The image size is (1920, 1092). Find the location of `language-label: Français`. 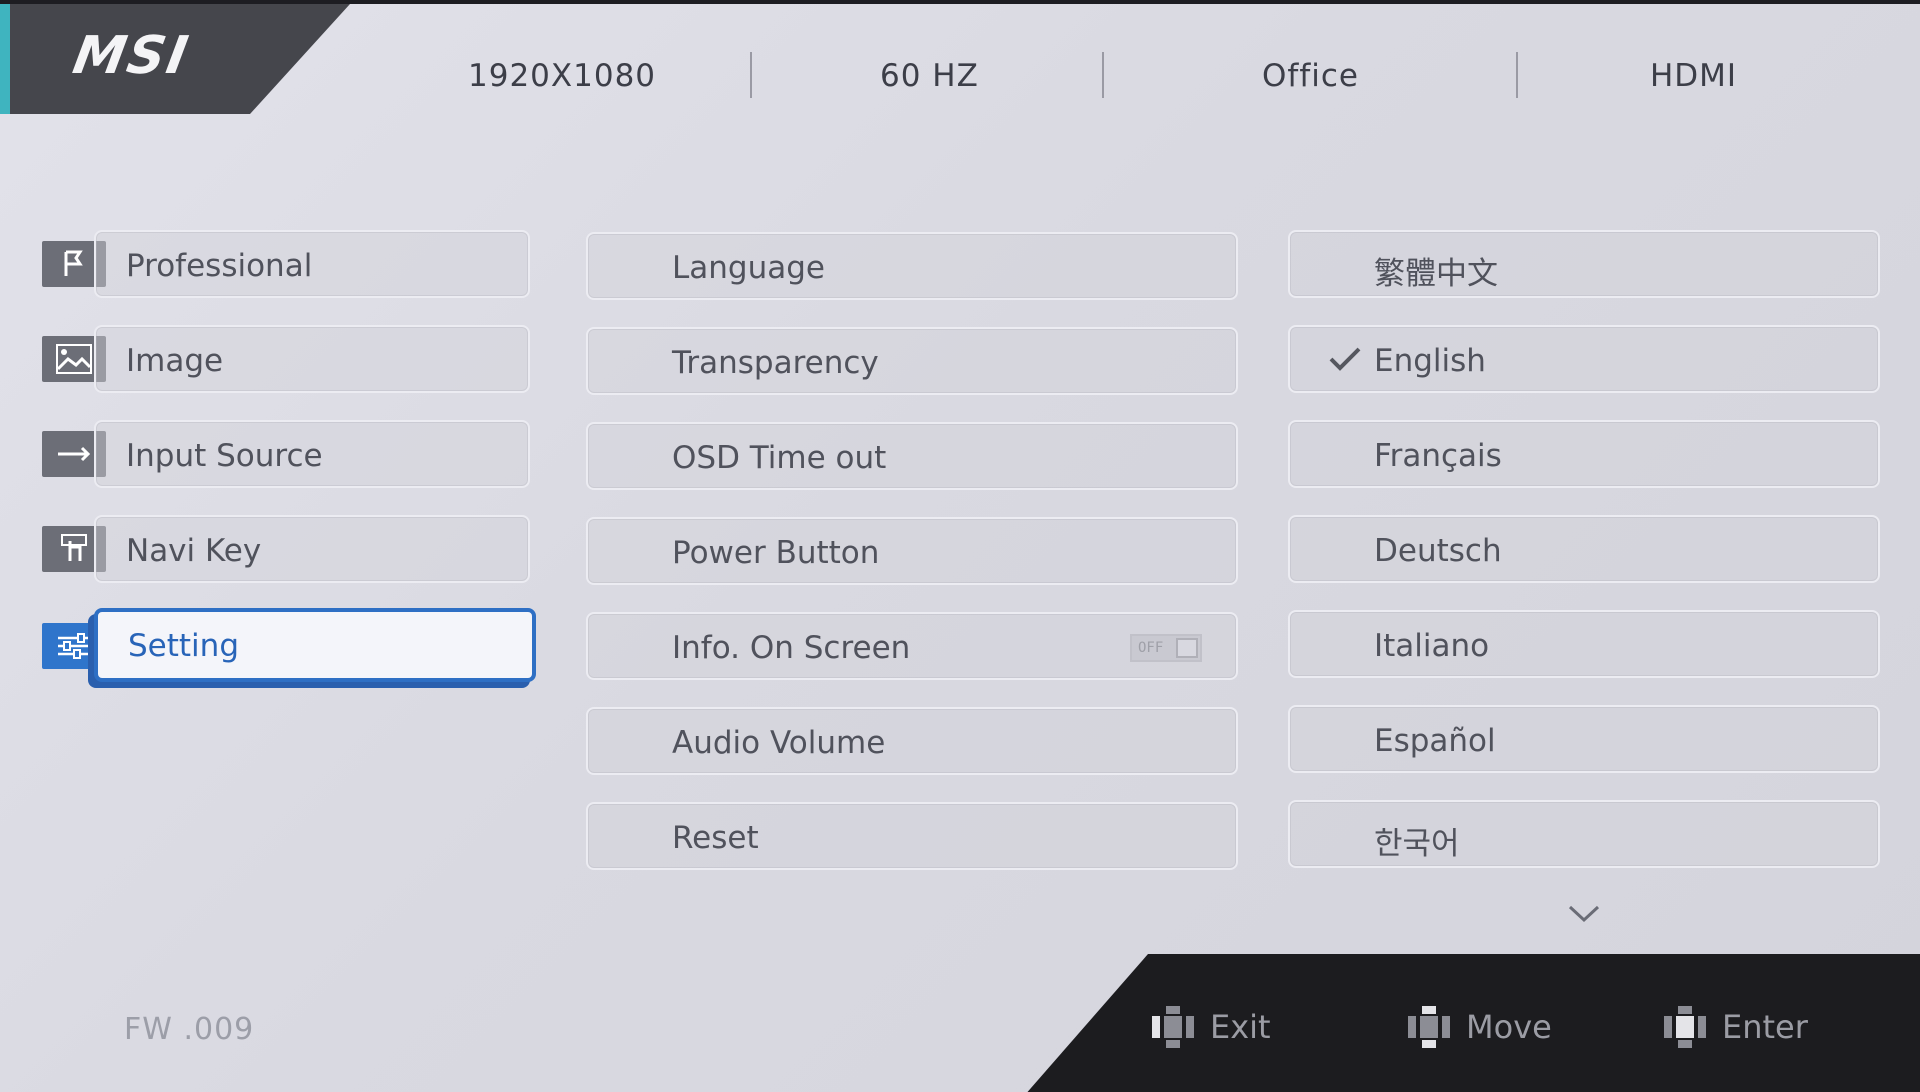

language-label: Français is located at coordinates (1438, 456).